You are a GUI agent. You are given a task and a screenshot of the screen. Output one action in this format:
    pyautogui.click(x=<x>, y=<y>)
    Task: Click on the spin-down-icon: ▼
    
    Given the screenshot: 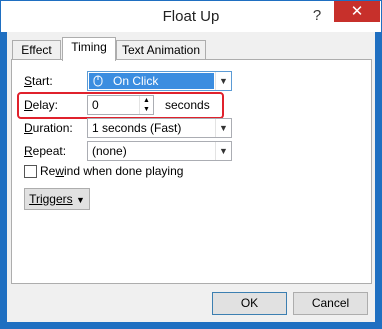 What is the action you would take?
    pyautogui.click(x=146, y=109)
    